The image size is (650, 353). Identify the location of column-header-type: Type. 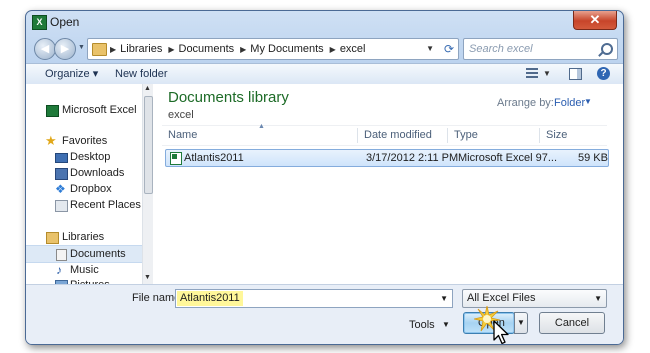
(463, 135).